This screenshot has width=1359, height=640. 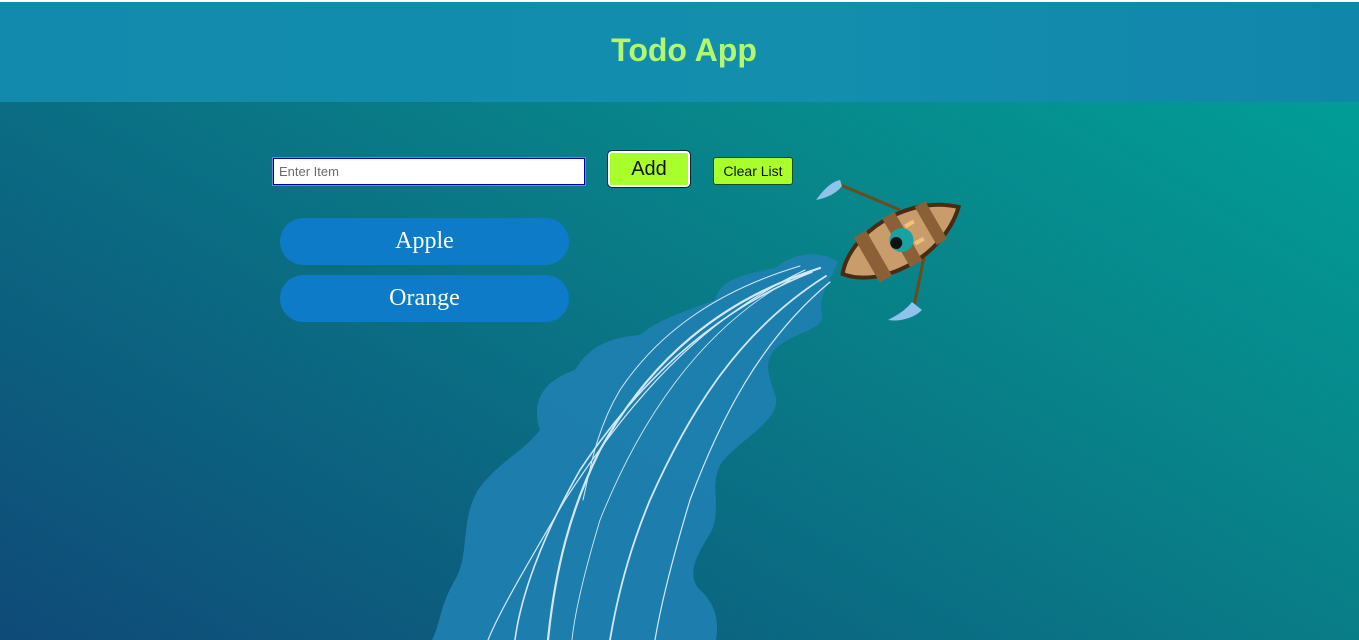 What do you see at coordinates (429, 171) in the screenshot?
I see `item-input` at bounding box center [429, 171].